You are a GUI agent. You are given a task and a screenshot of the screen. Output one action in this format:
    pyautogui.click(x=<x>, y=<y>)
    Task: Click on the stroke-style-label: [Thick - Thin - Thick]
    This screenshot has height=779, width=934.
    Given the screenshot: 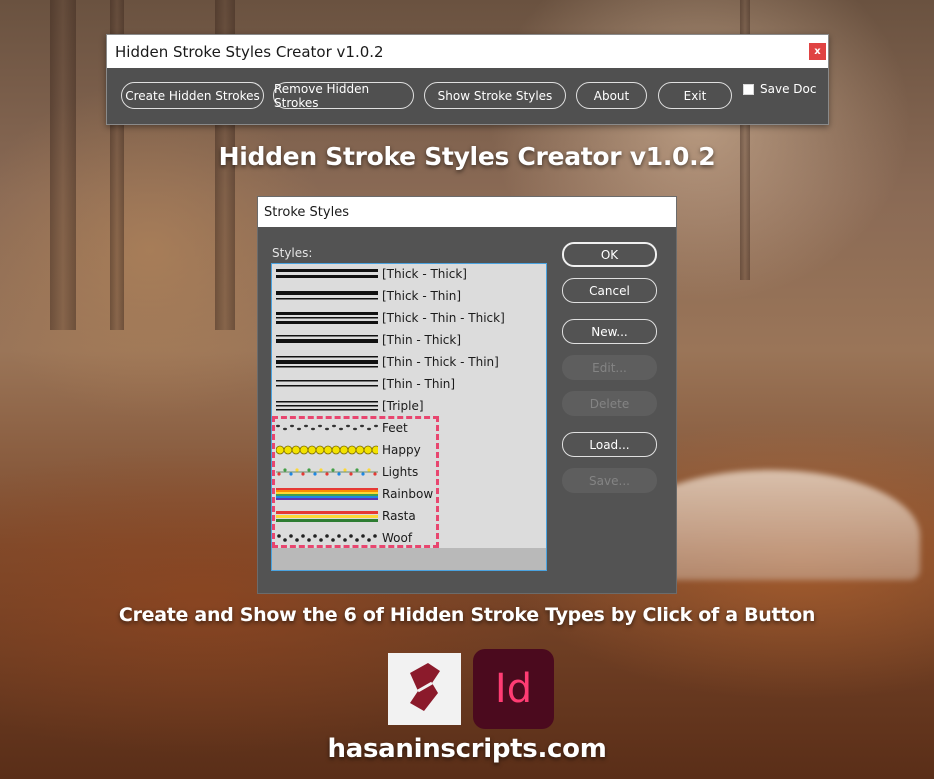 What is the action you would take?
    pyautogui.click(x=443, y=318)
    